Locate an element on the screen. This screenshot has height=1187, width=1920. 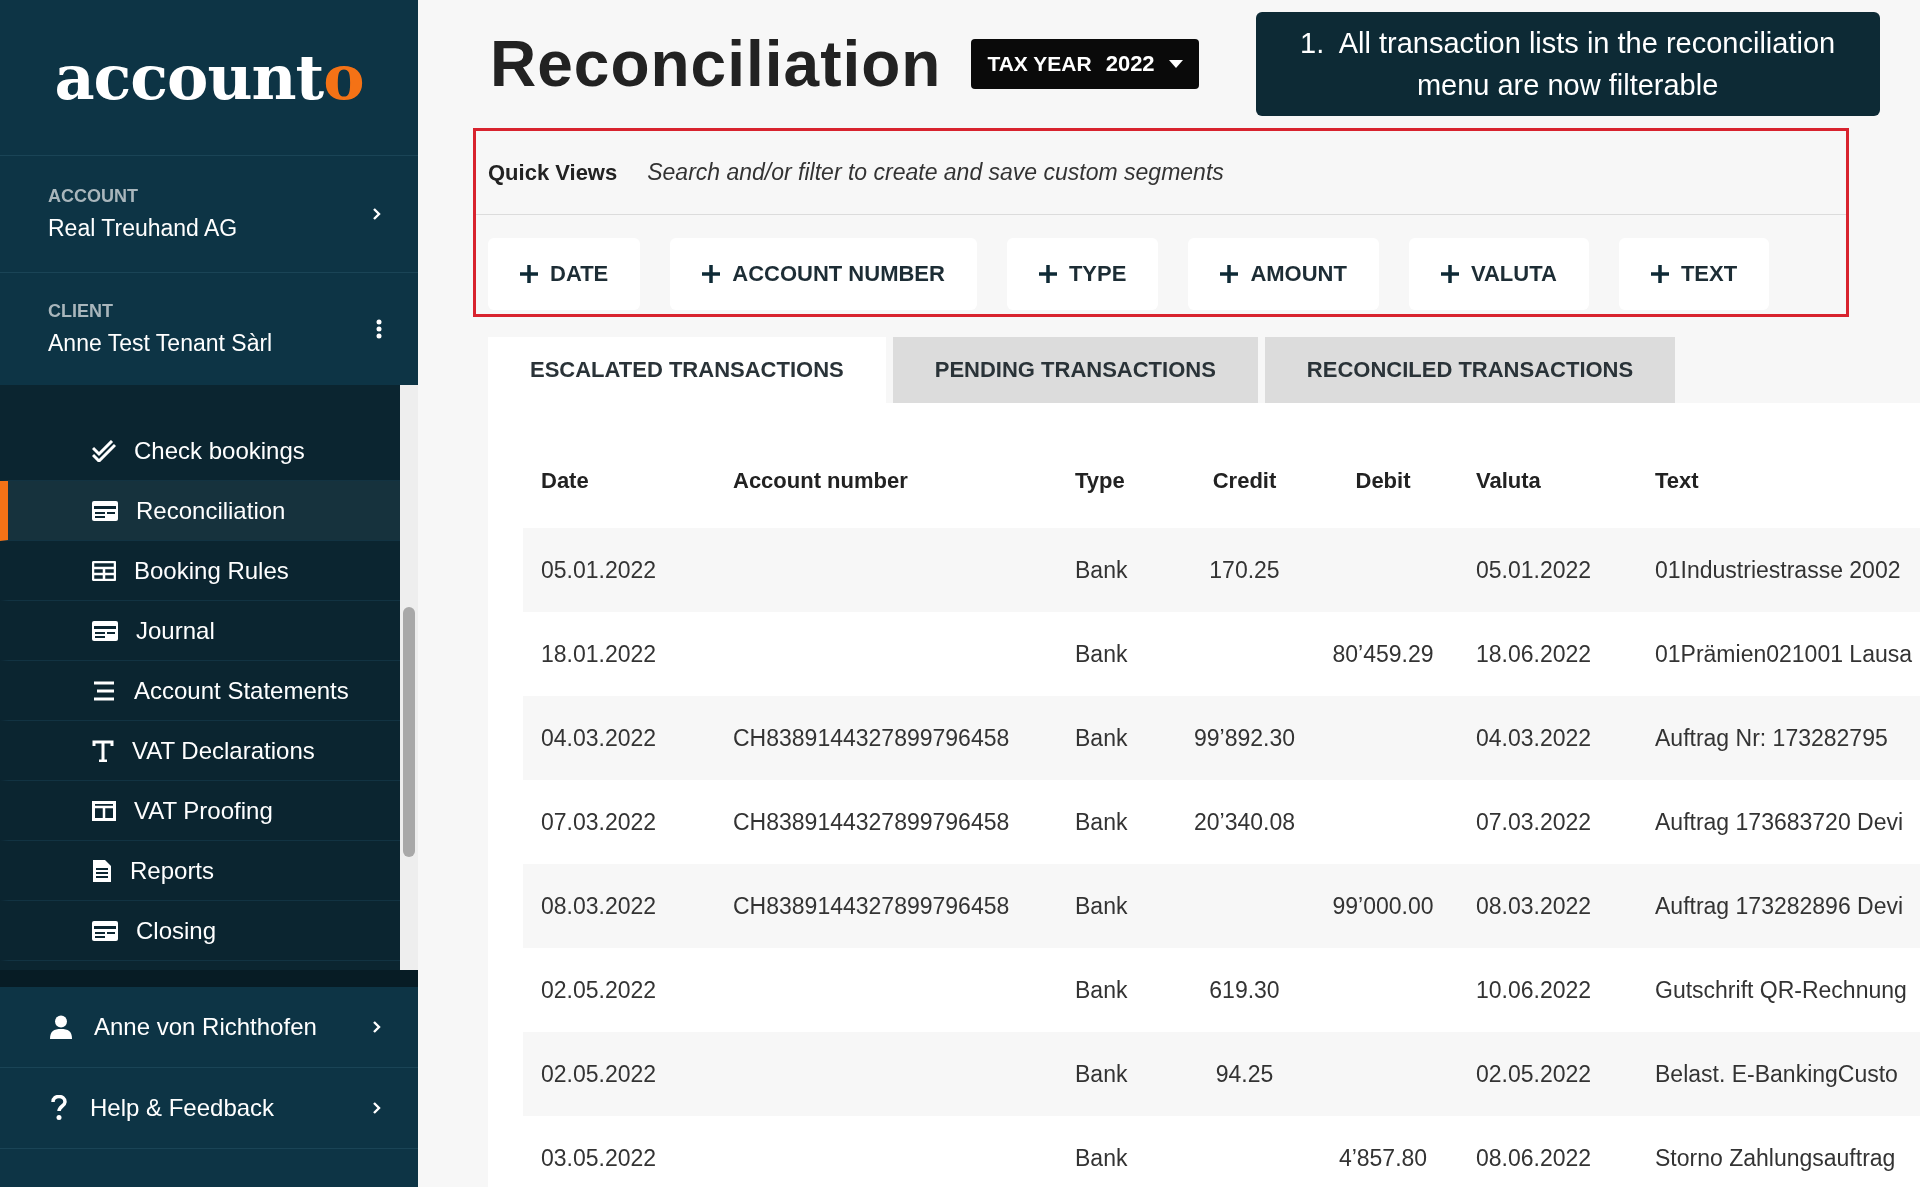
table-cell-text: 05.01.2022 is located at coordinates (599, 570).